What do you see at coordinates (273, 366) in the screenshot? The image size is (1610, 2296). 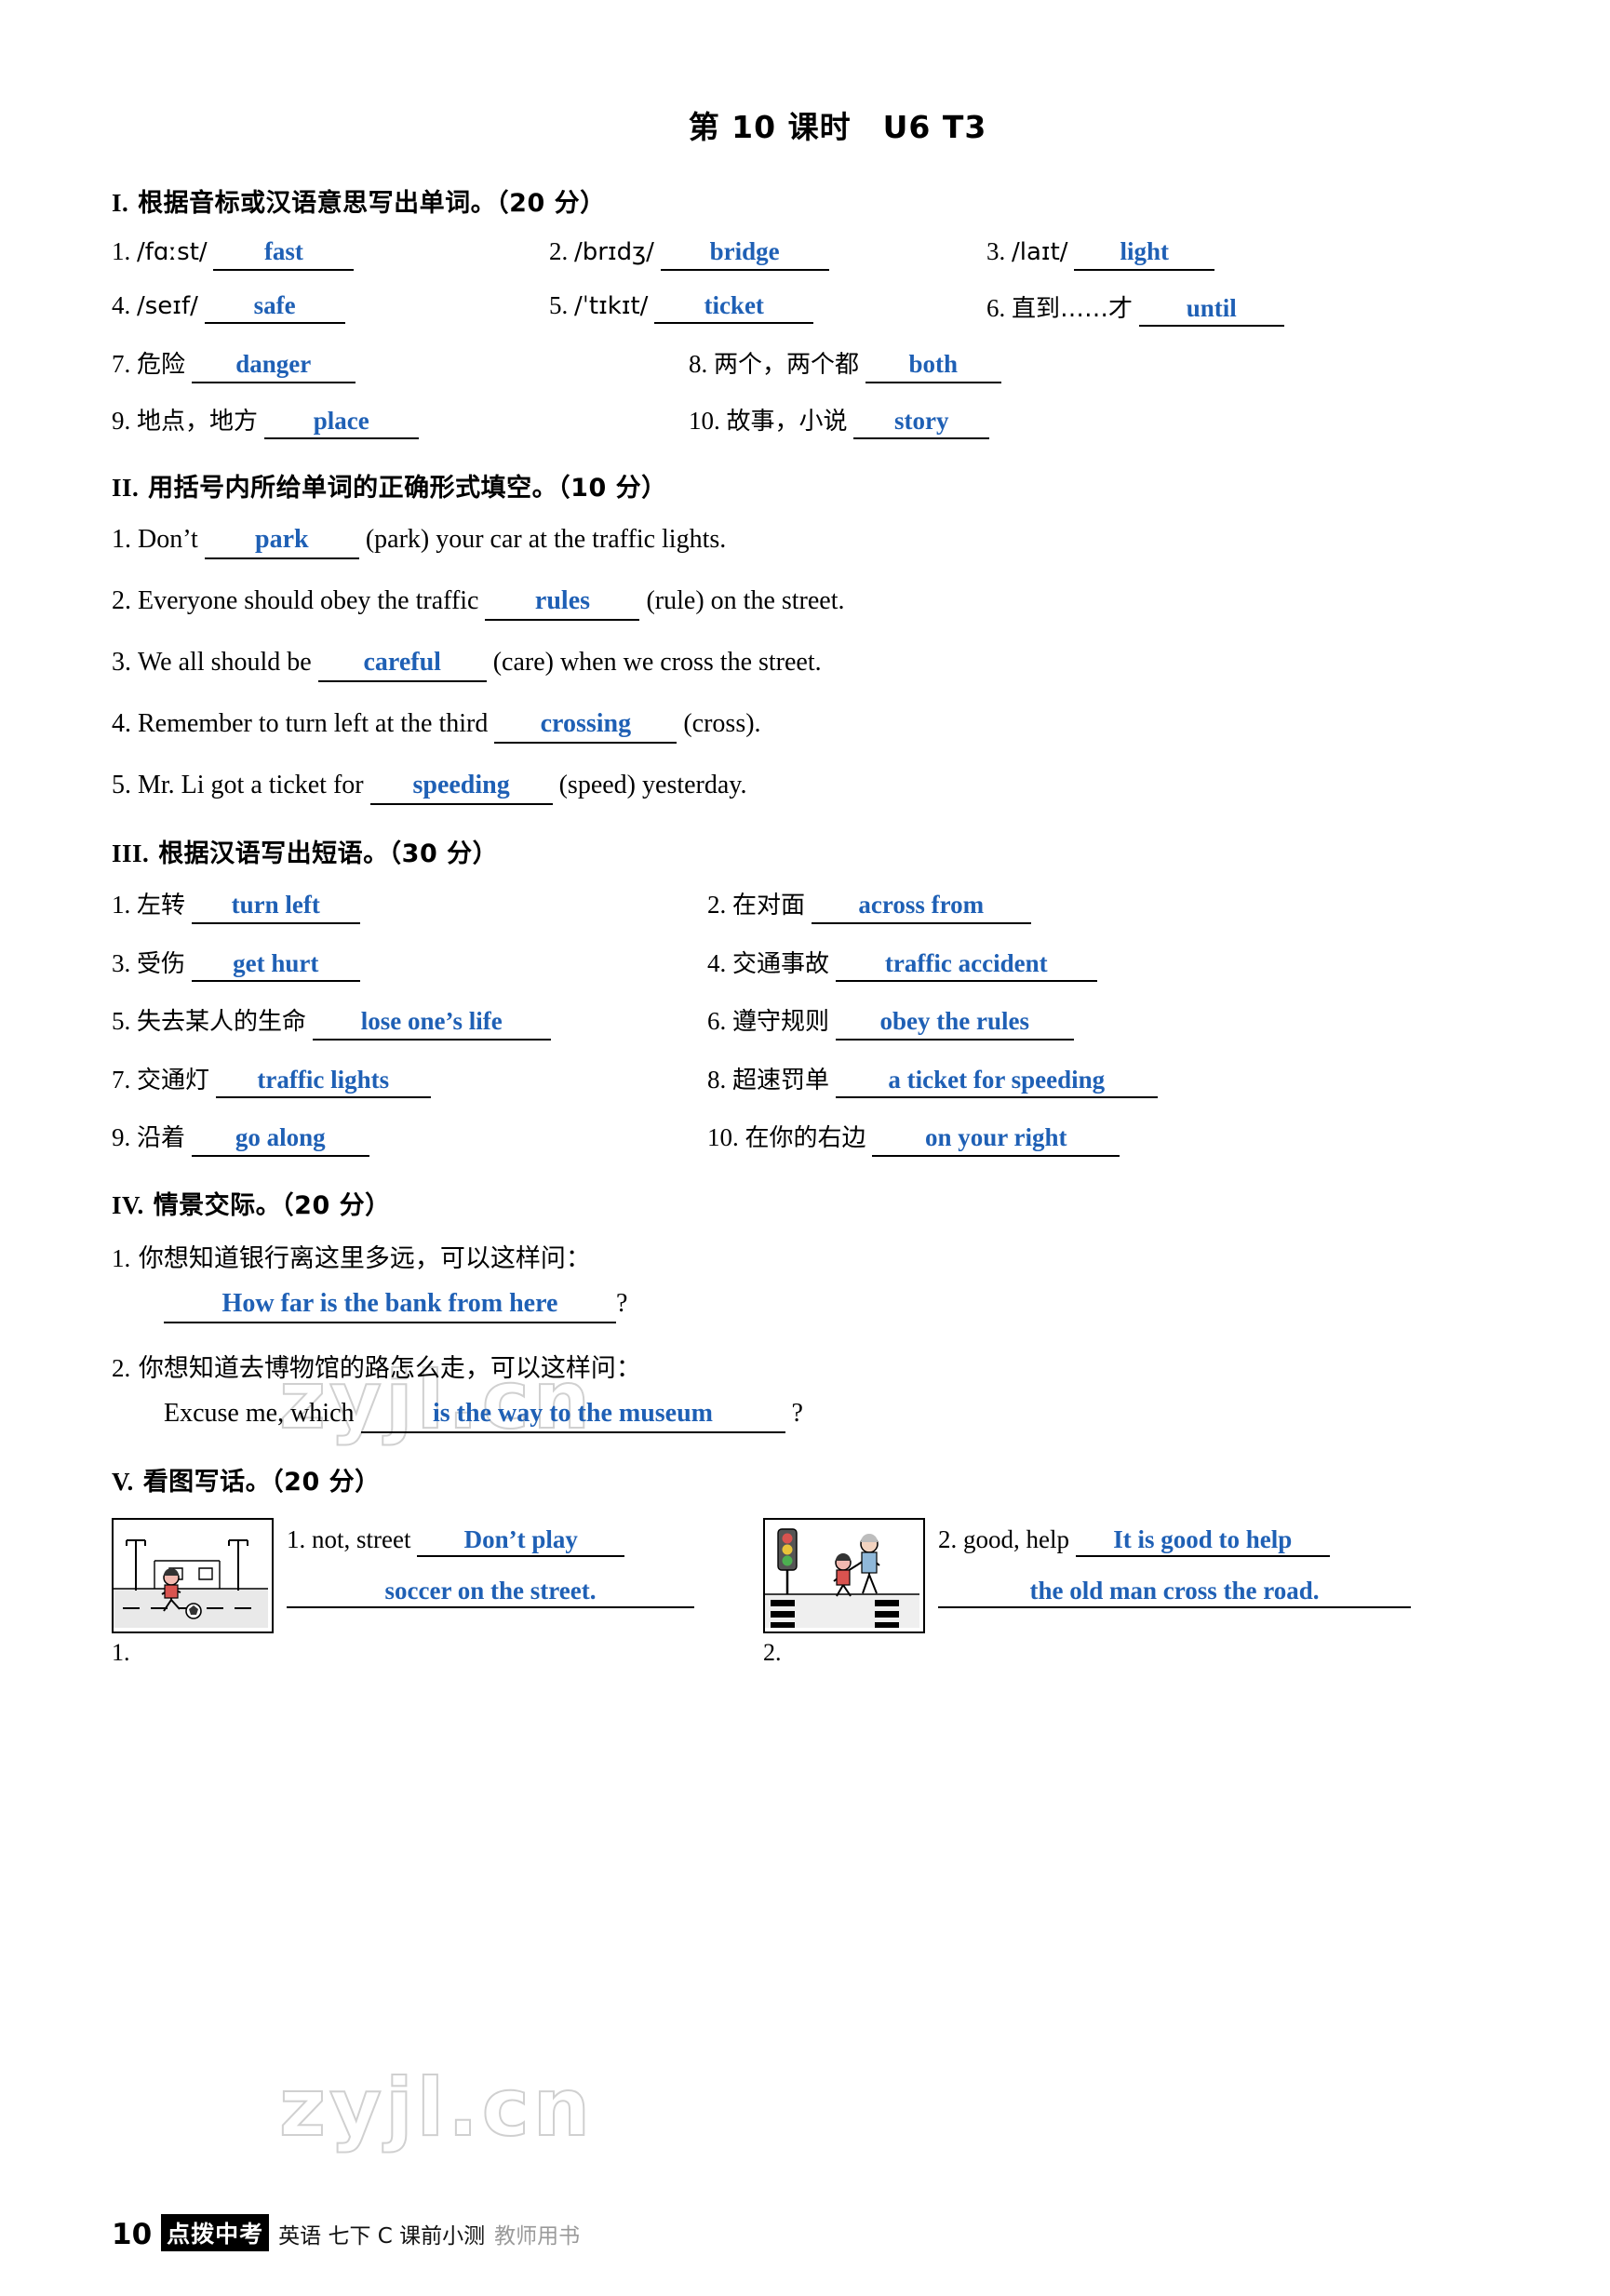 I see `answer-blank: danger` at bounding box center [273, 366].